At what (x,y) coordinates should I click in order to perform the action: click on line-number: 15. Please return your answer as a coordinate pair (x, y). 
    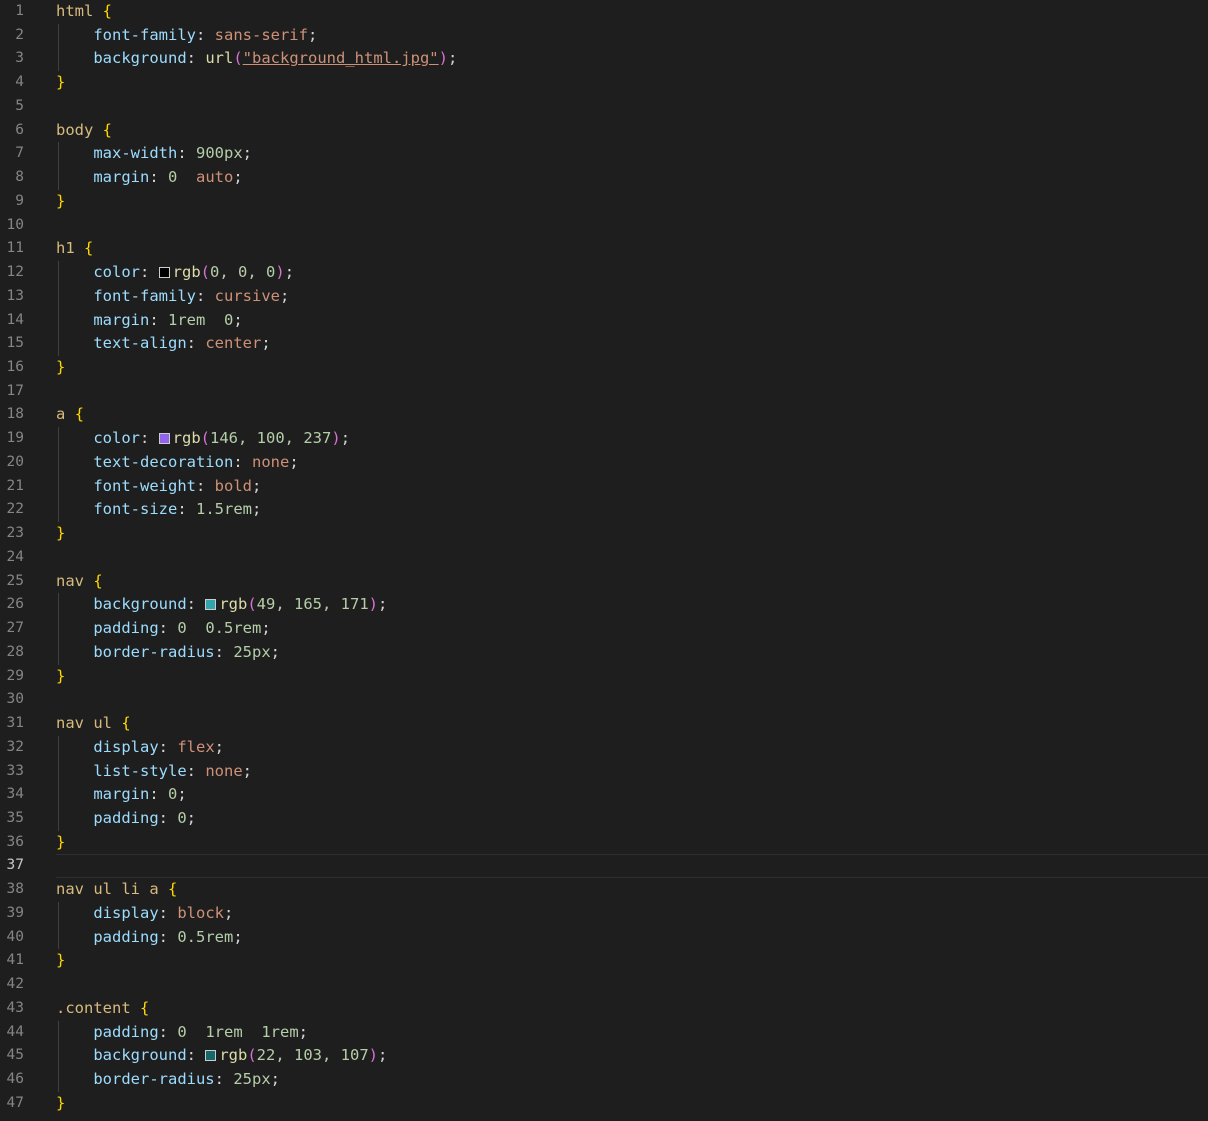
    Looking at the image, I should click on (15, 343).